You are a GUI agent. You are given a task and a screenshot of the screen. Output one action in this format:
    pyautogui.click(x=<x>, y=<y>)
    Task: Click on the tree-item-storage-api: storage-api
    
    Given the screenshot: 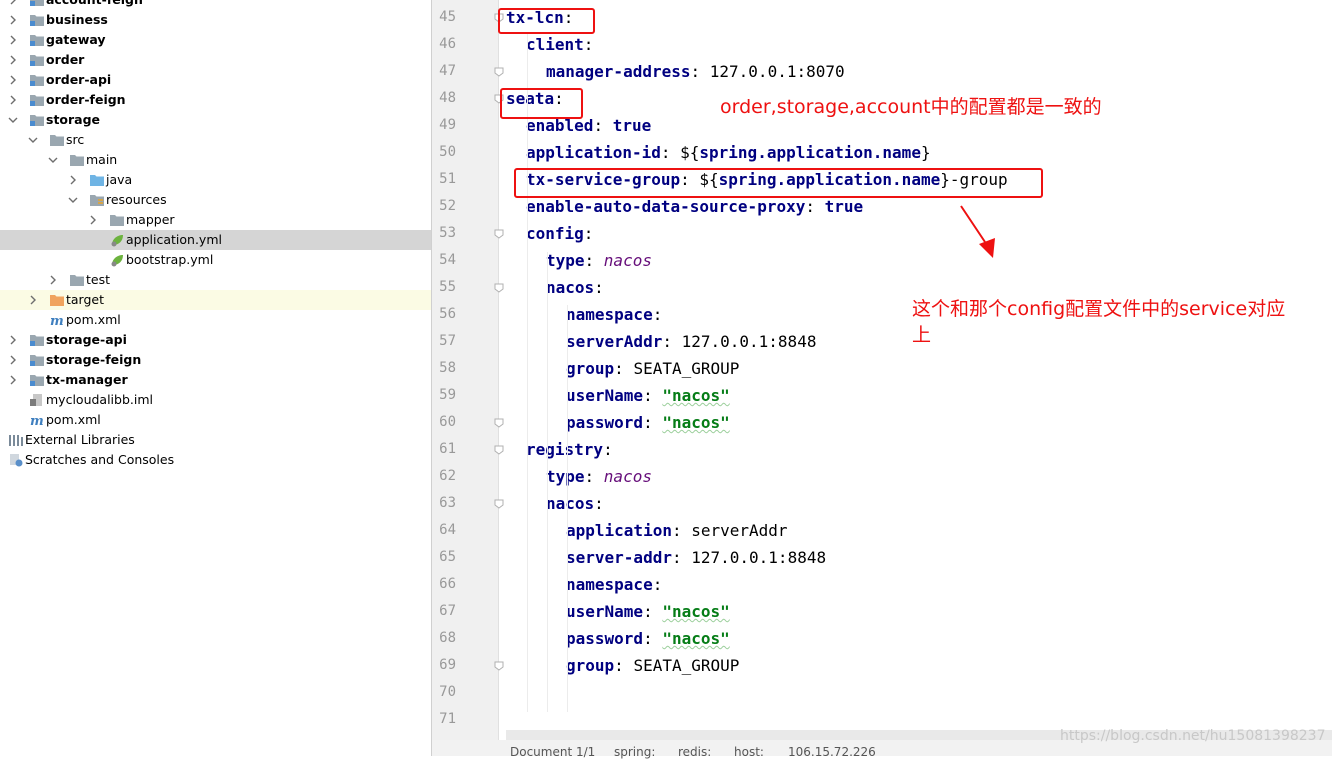 What is the action you would take?
    pyautogui.click(x=215, y=340)
    